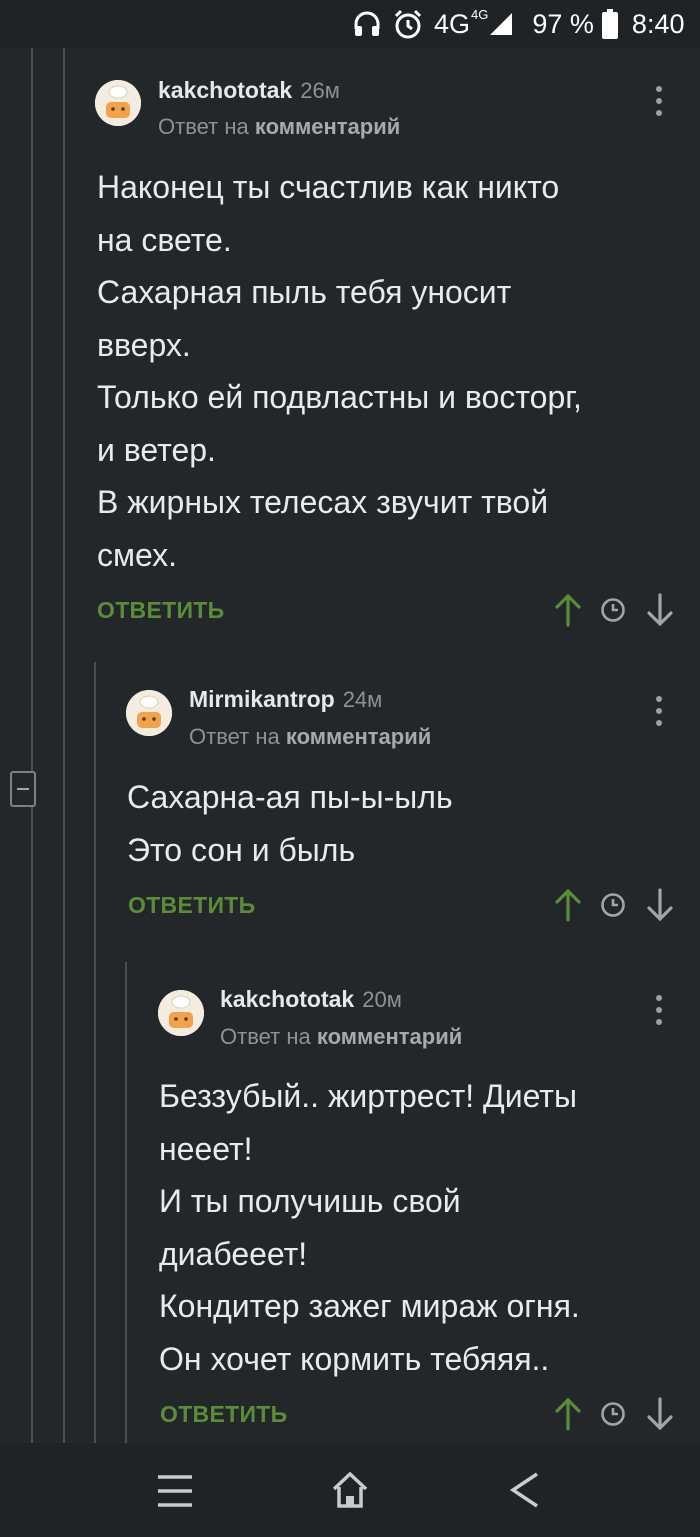  I want to click on author-name: Mirmikantrop, so click(262, 699).